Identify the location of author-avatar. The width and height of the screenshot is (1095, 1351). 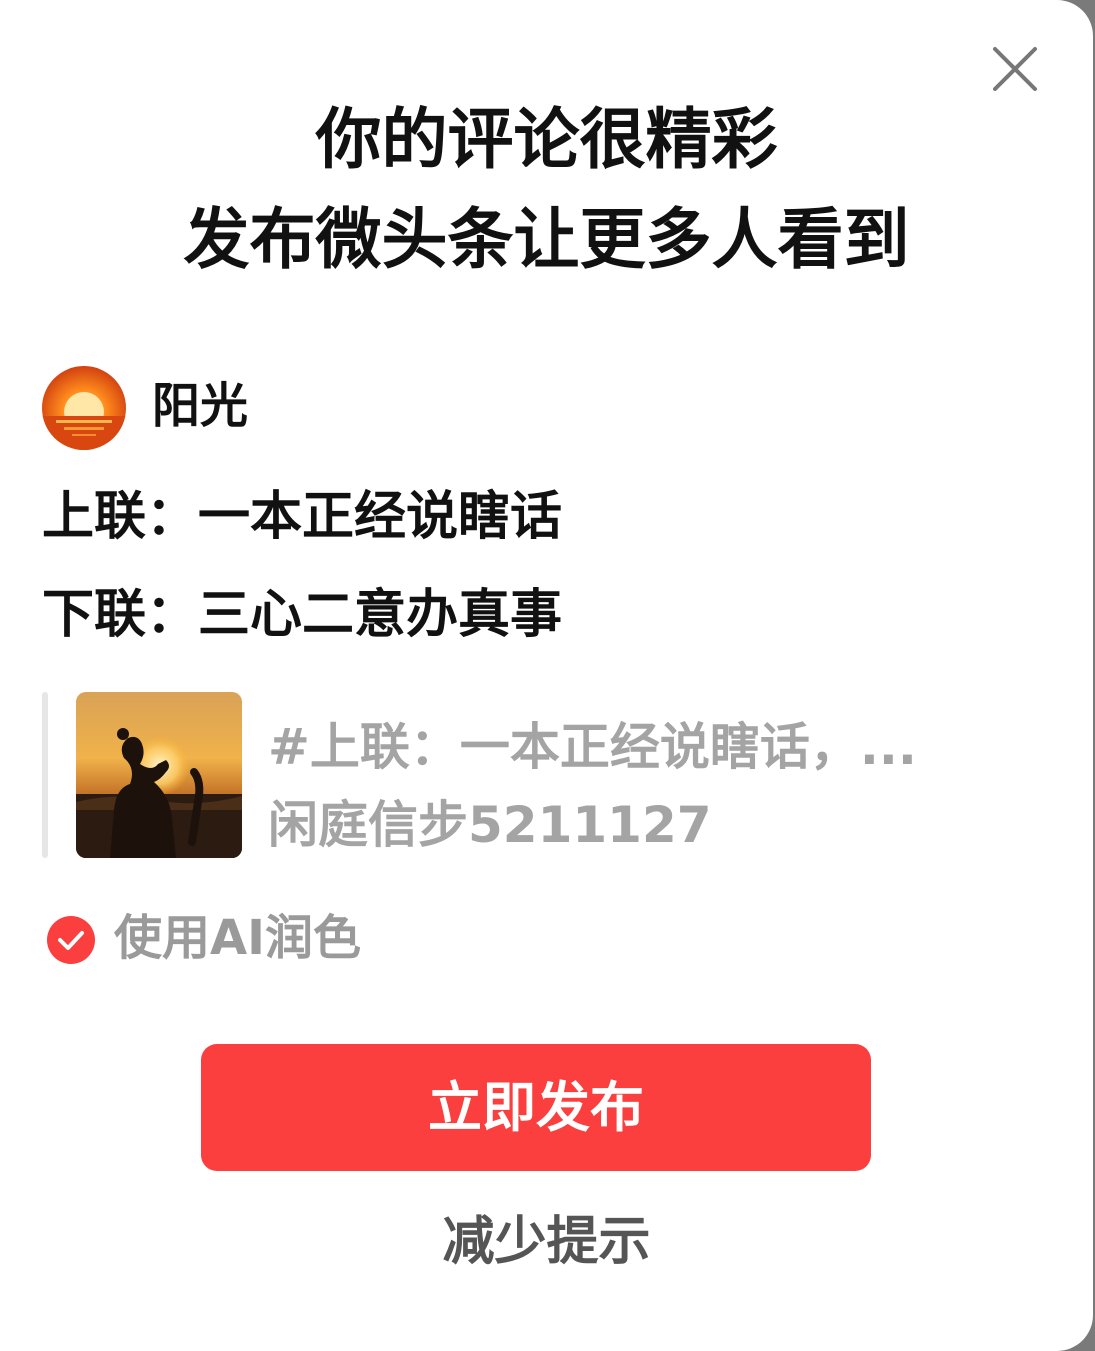
(84, 408).